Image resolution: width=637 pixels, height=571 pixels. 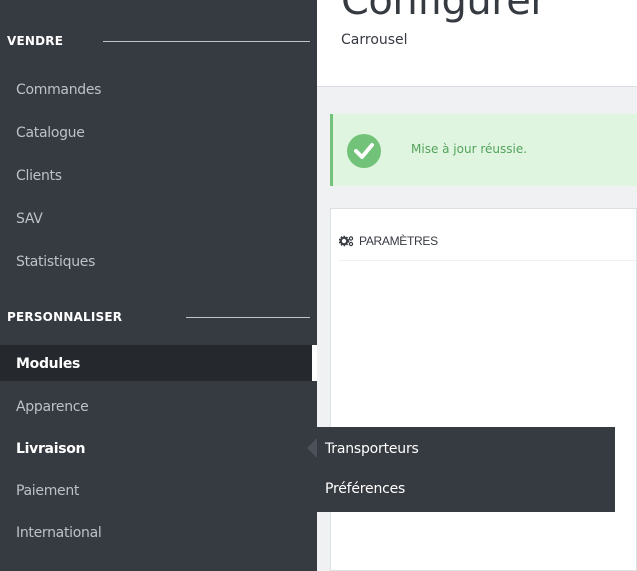 I want to click on sidebar-item-apparence: Apparence, so click(x=158, y=406).